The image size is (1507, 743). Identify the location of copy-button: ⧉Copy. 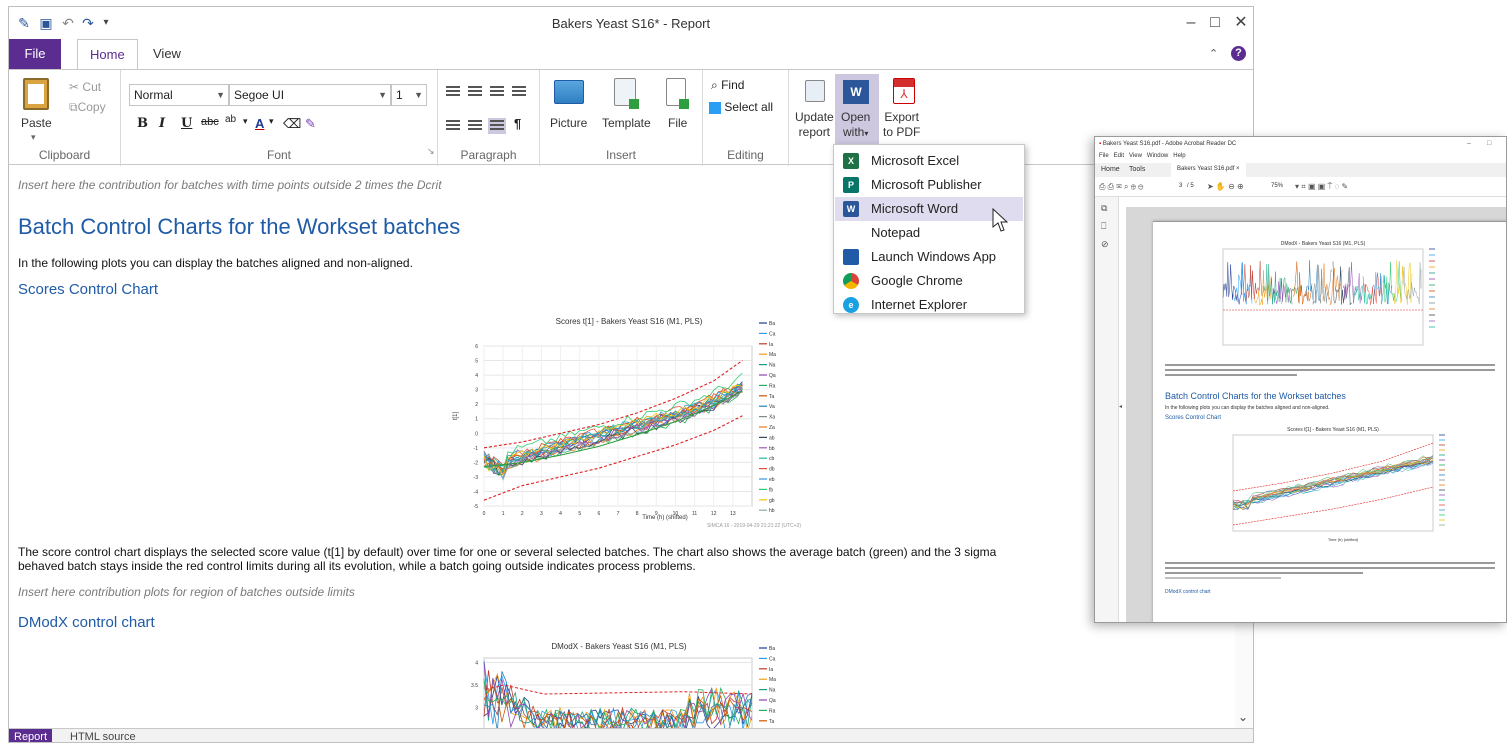
(87, 107).